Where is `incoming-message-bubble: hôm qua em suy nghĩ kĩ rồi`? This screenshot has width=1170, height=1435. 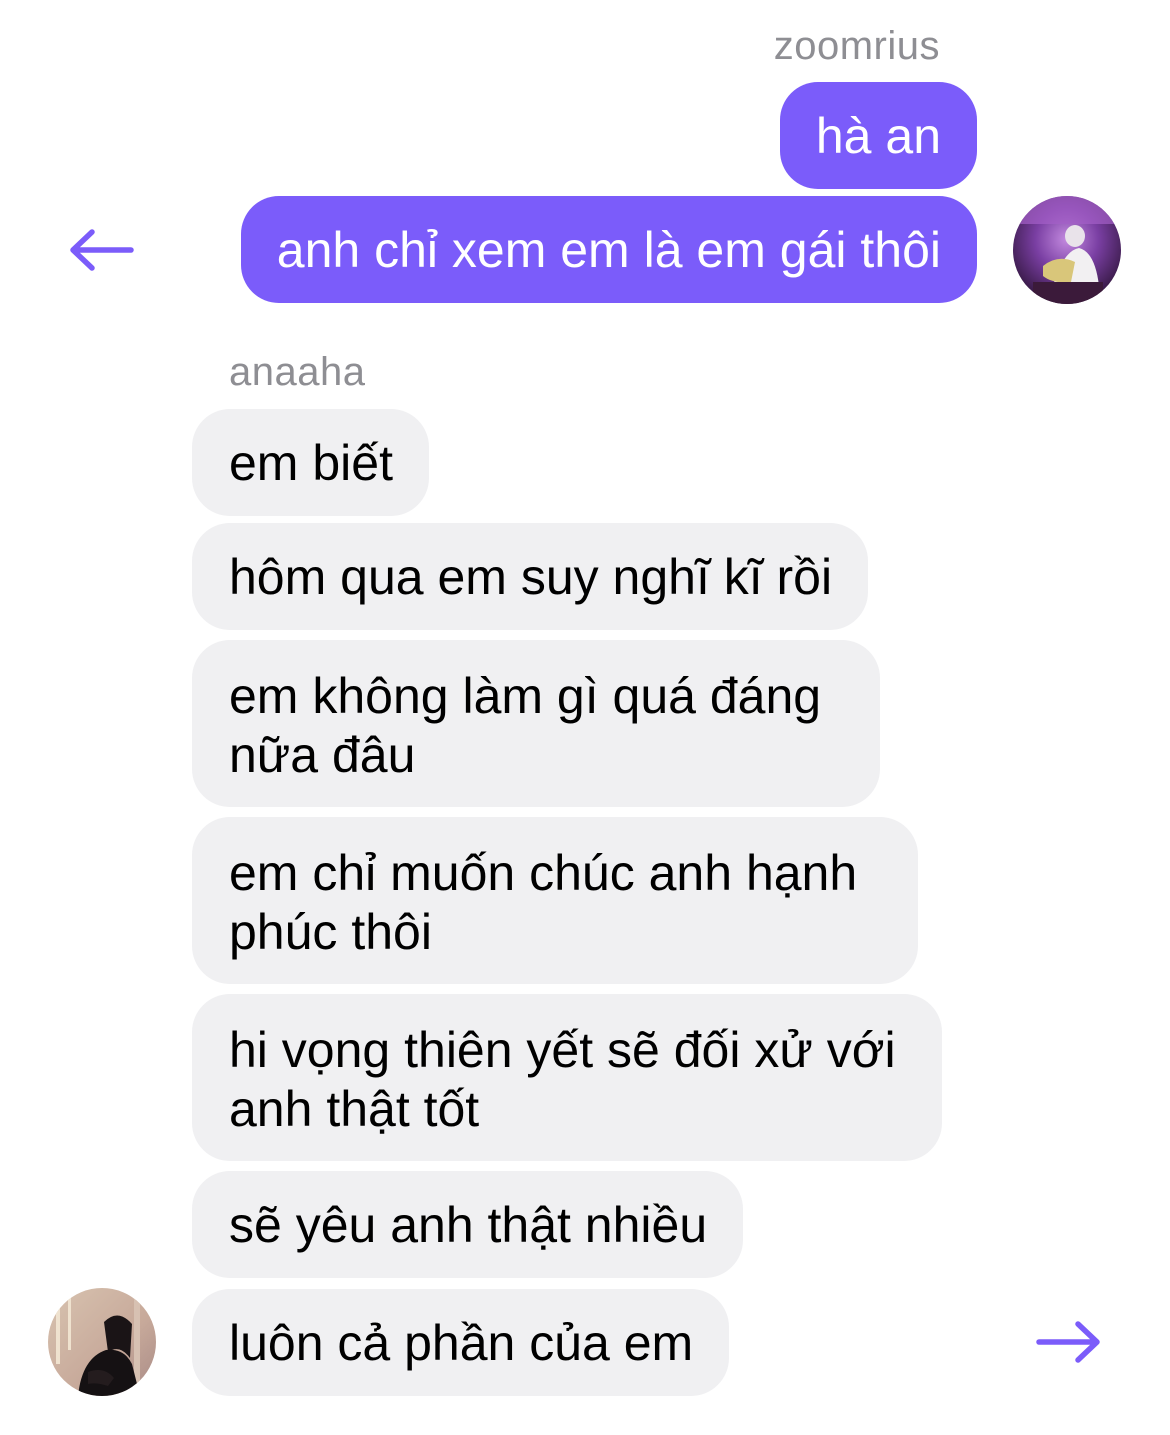 incoming-message-bubble: hôm qua em suy nghĩ kĩ rồi is located at coordinates (530, 576).